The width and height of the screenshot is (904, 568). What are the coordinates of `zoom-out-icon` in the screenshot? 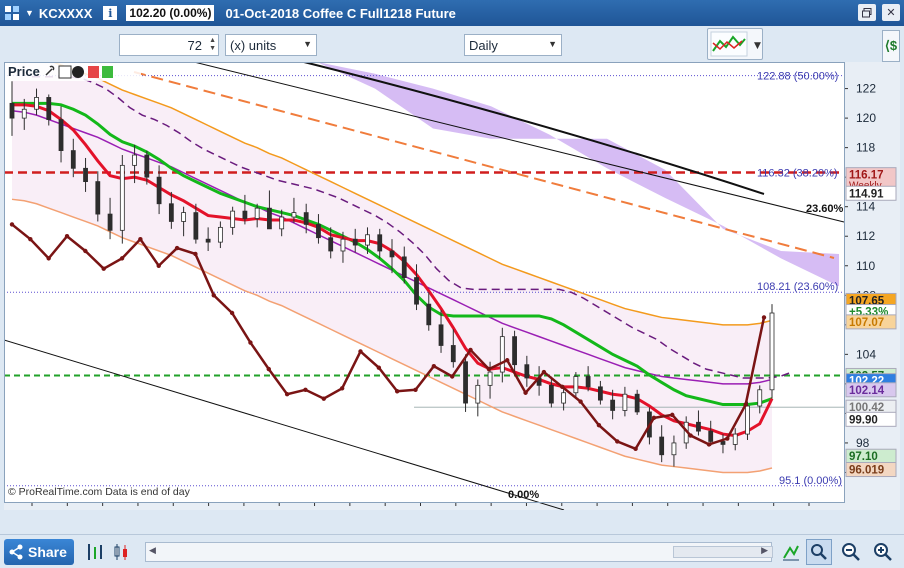 It's located at (851, 552).